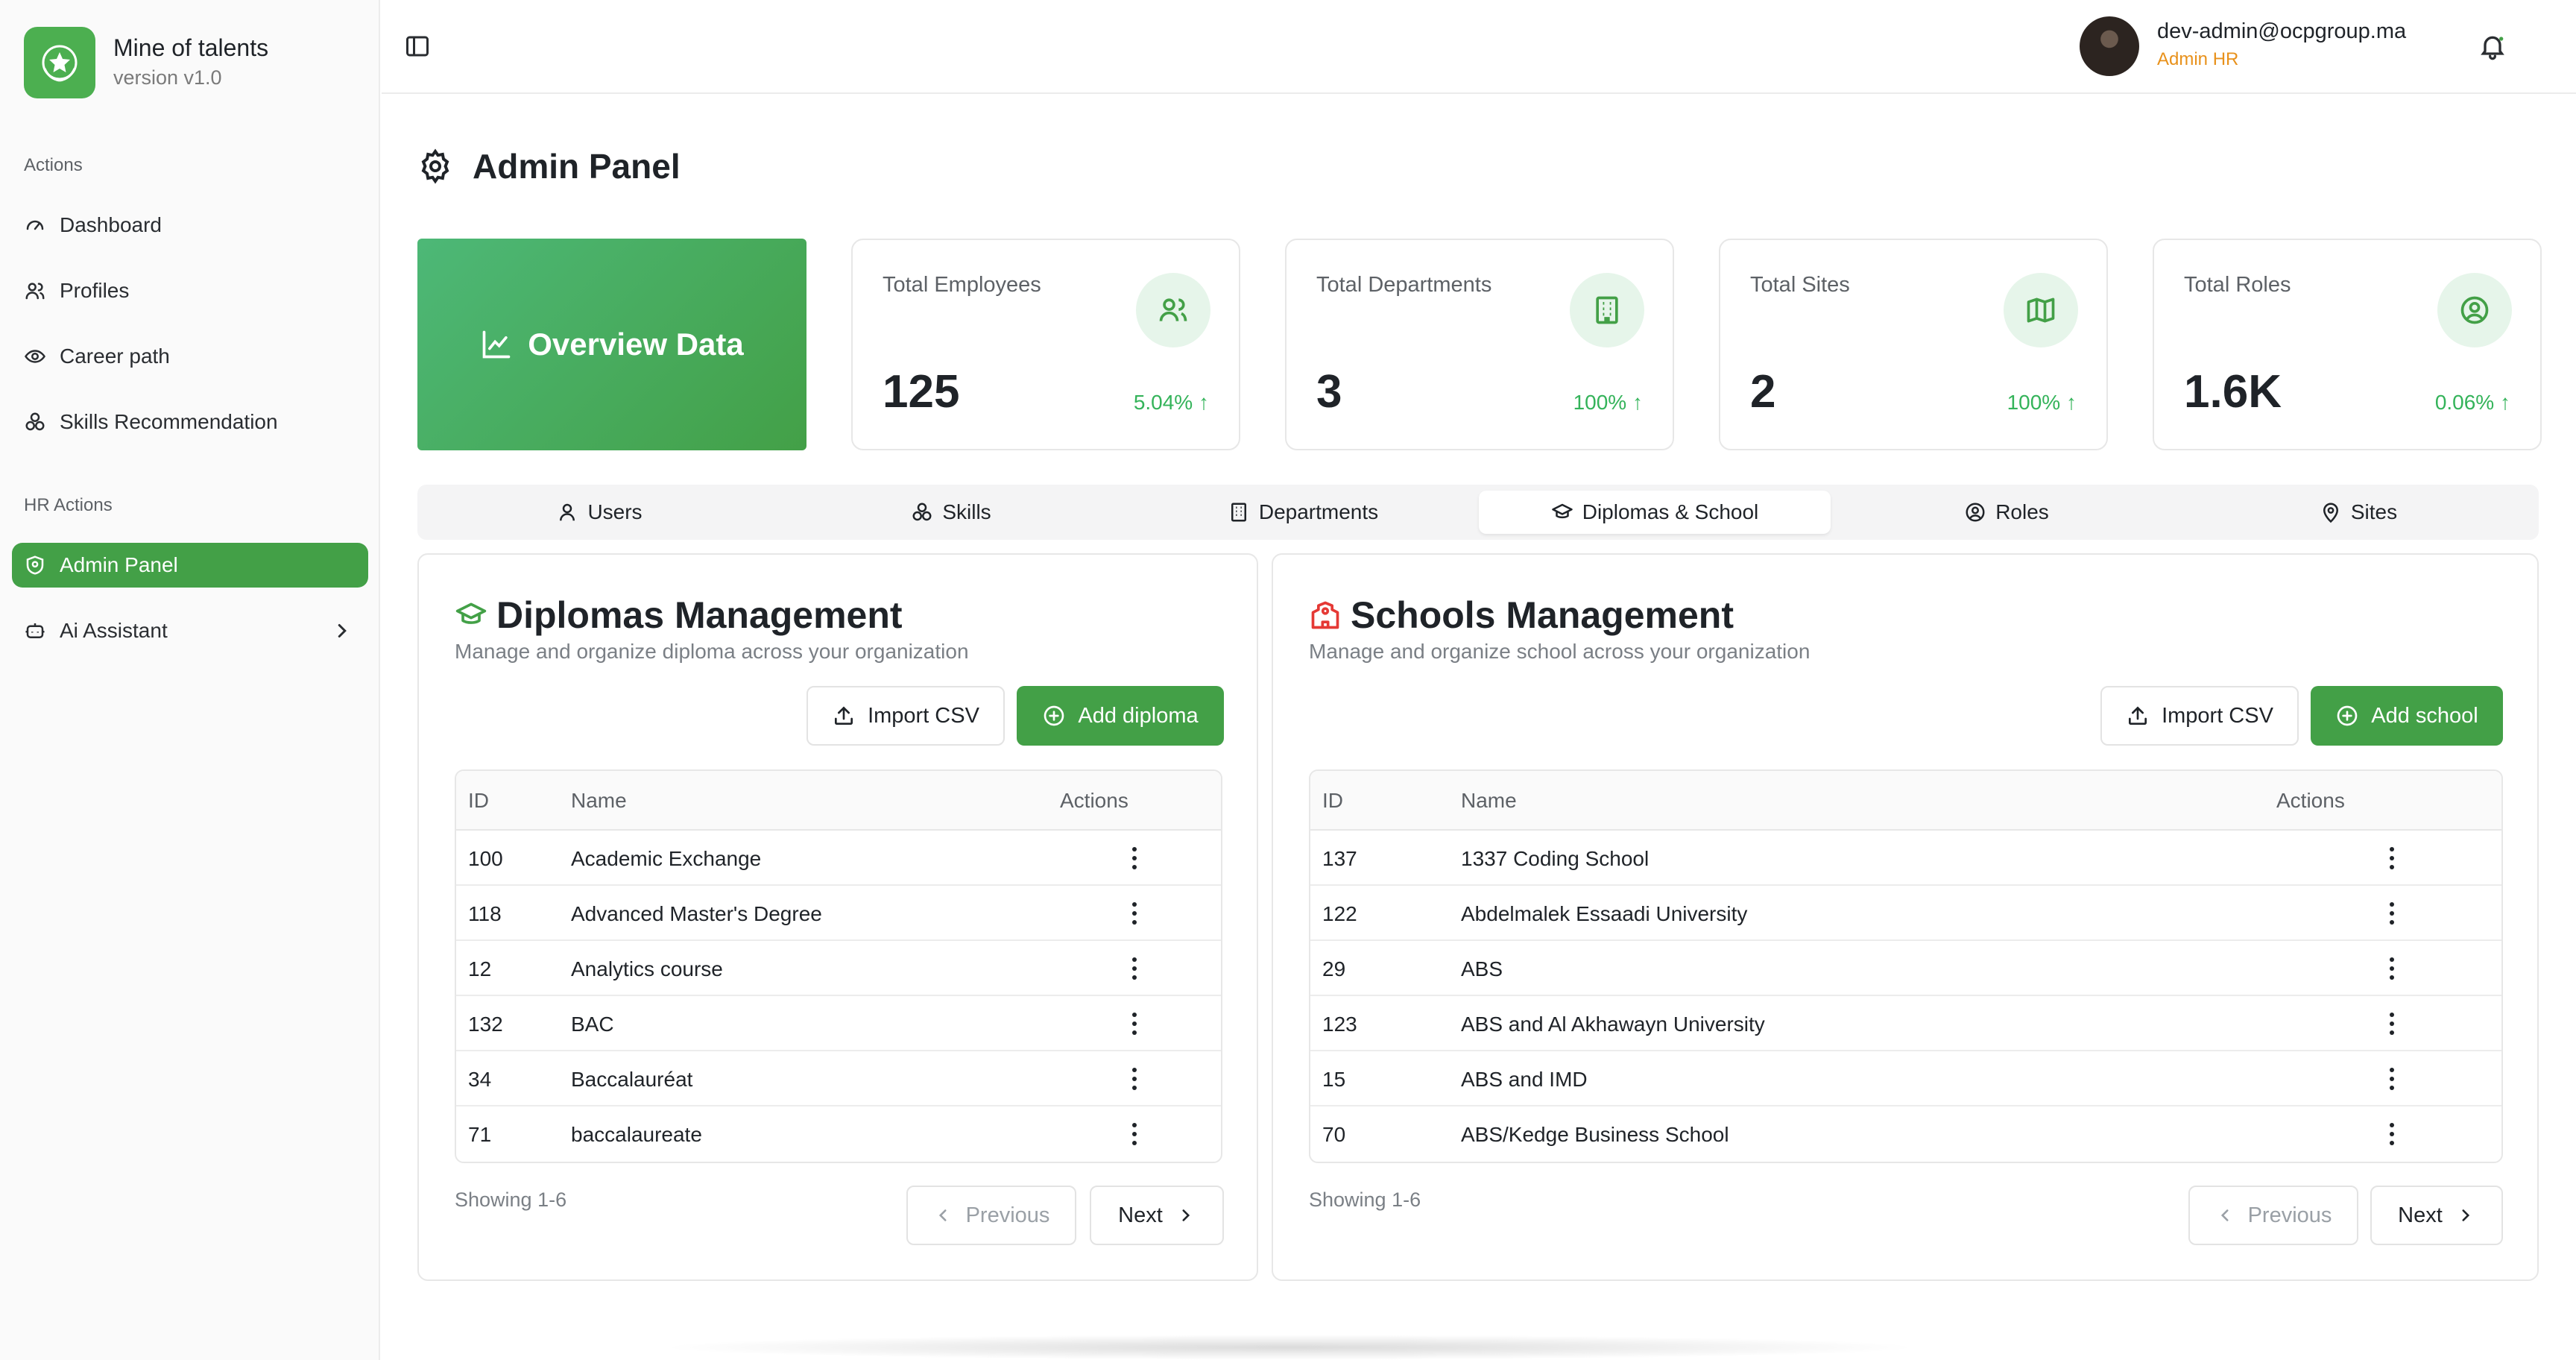  I want to click on page-title: Admin Panel, so click(577, 166).